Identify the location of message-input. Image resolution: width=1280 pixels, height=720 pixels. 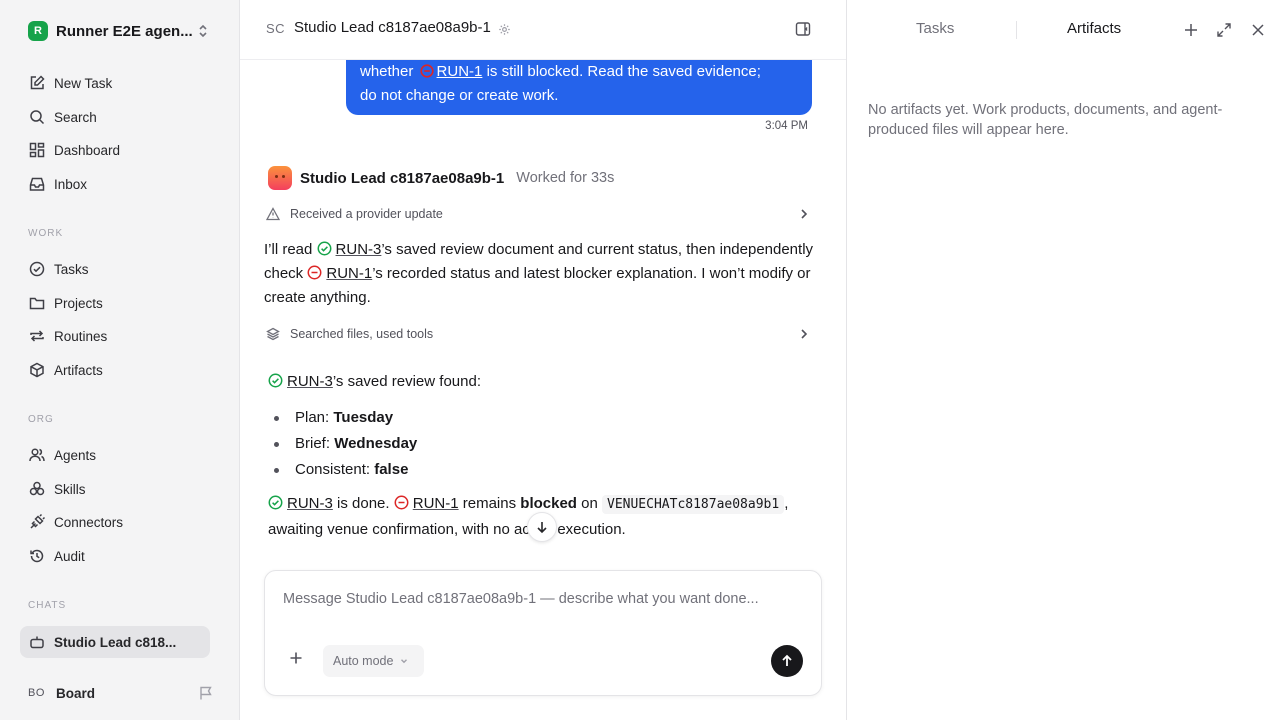
(543, 599).